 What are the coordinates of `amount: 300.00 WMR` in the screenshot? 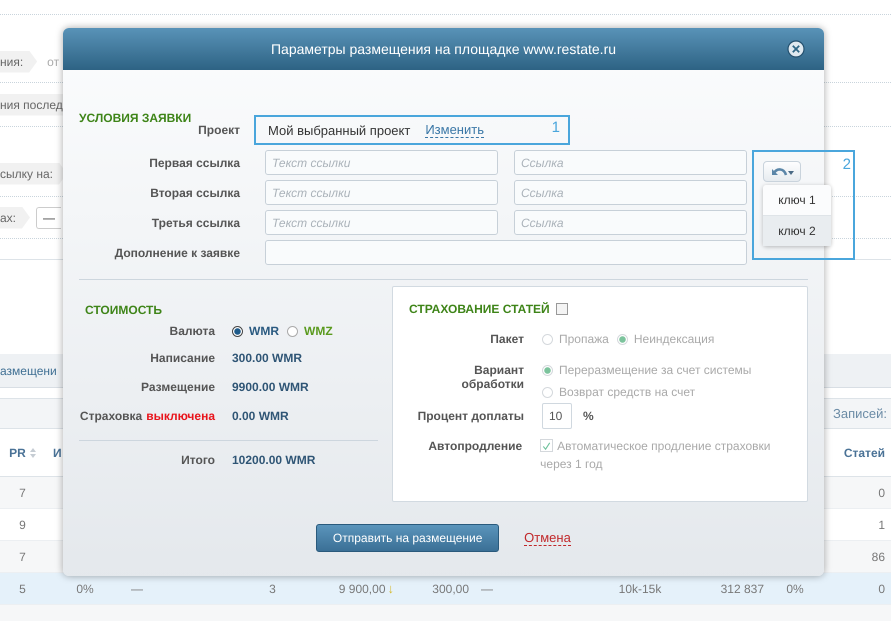 It's located at (267, 357).